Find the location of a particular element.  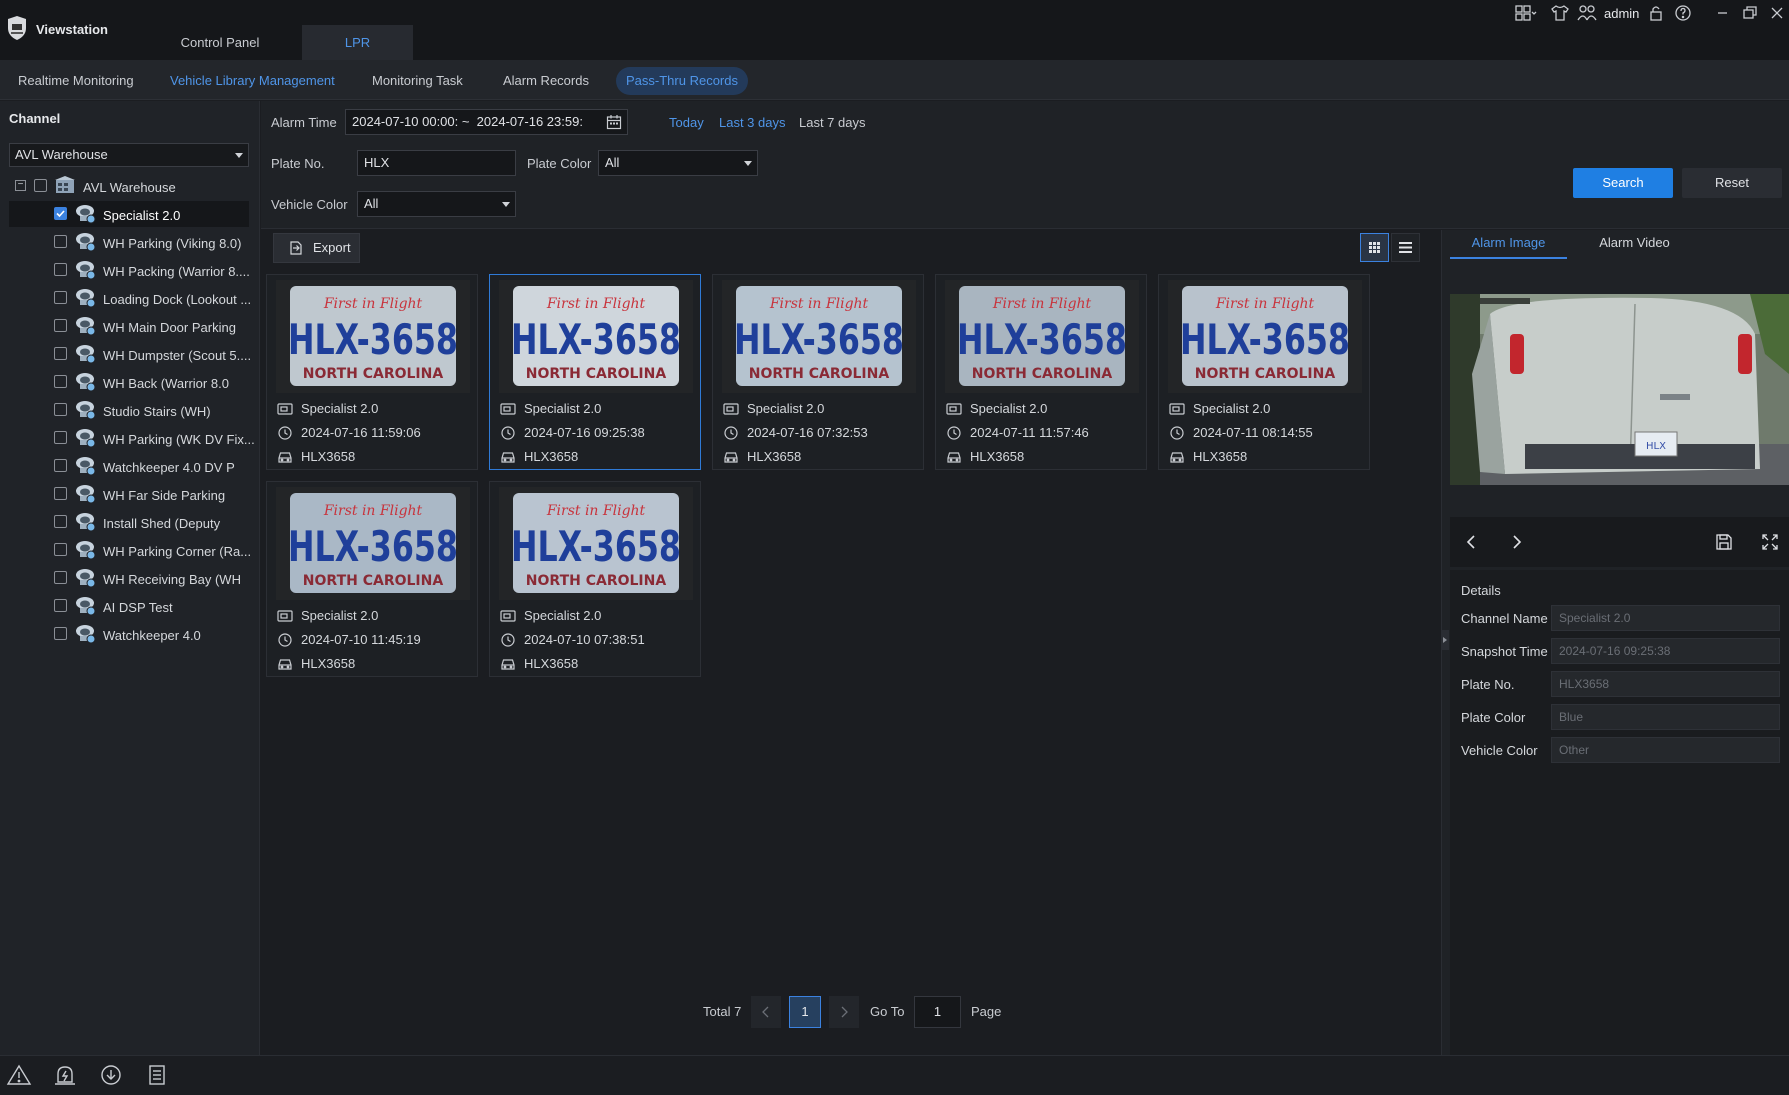

page-1-button: 1 is located at coordinates (805, 1012).